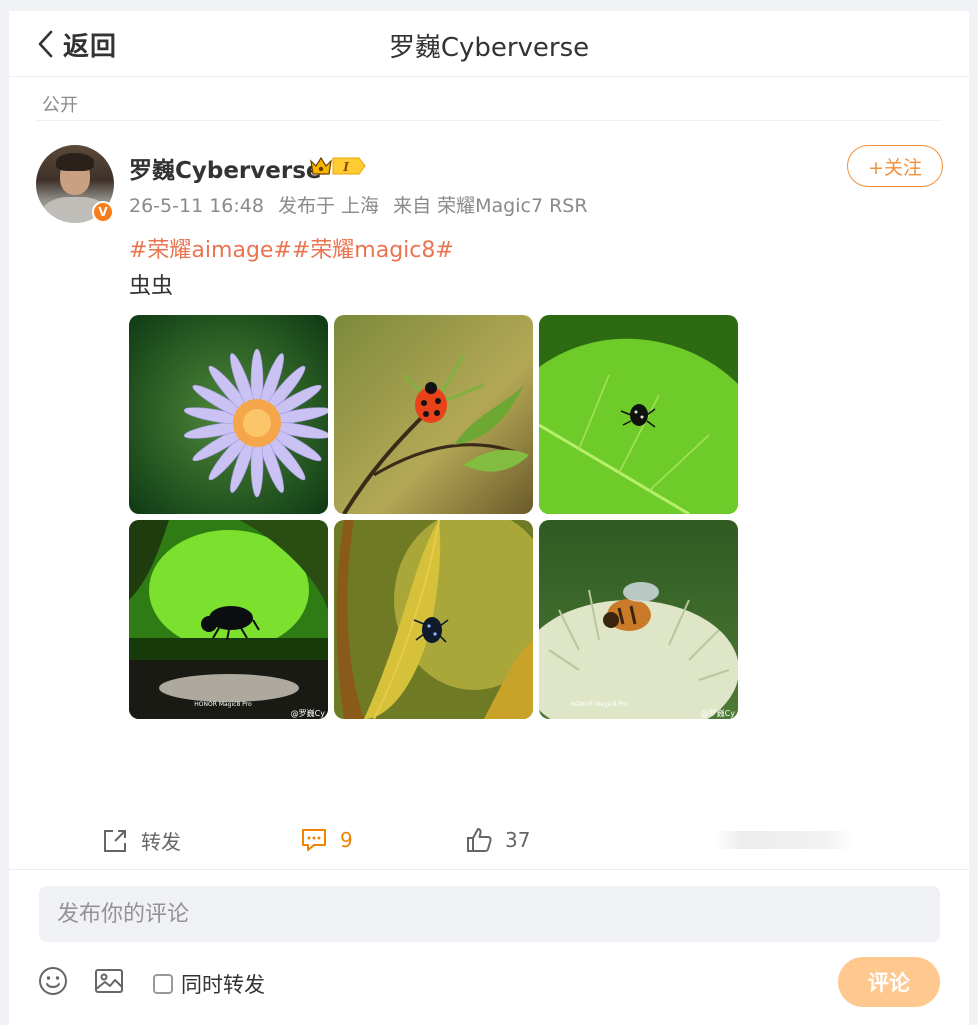  What do you see at coordinates (223, 985) in the screenshot?
I see `also-repost-label: 同时转发` at bounding box center [223, 985].